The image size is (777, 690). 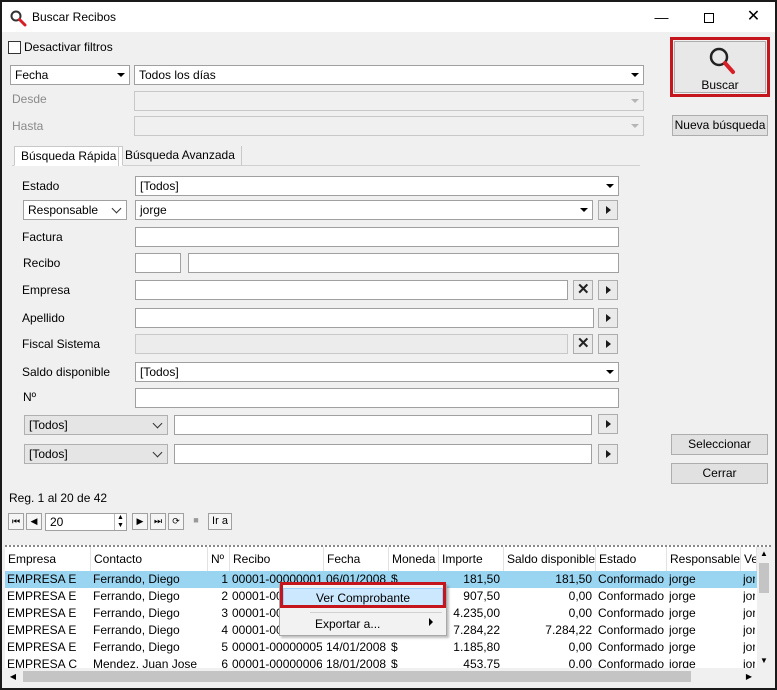 I want to click on date-range-select: Todos los días, so click(x=389, y=75).